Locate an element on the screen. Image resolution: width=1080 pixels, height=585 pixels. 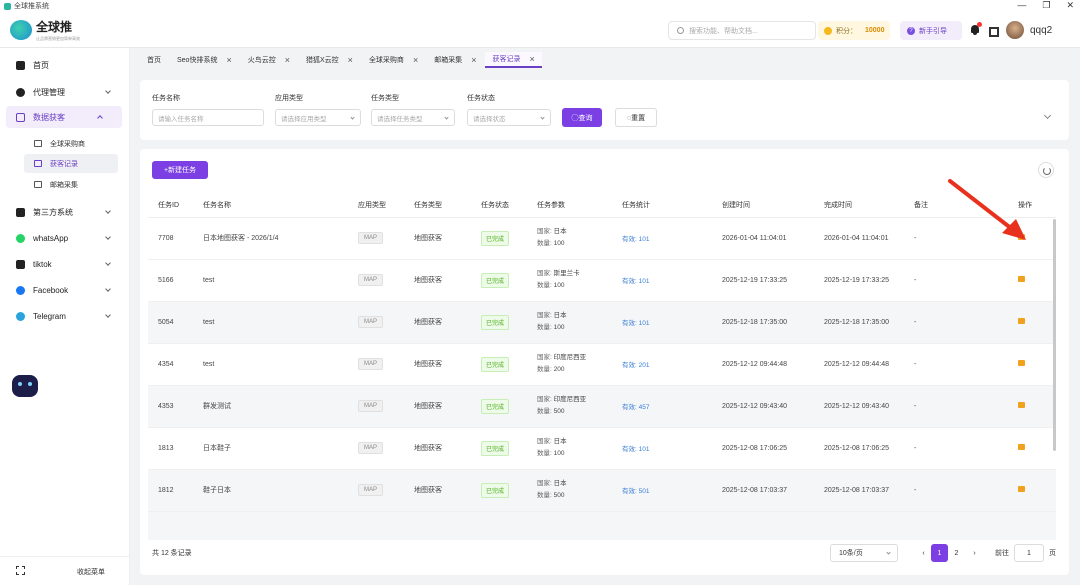
column-header: 备注 is located at coordinates (956, 205).